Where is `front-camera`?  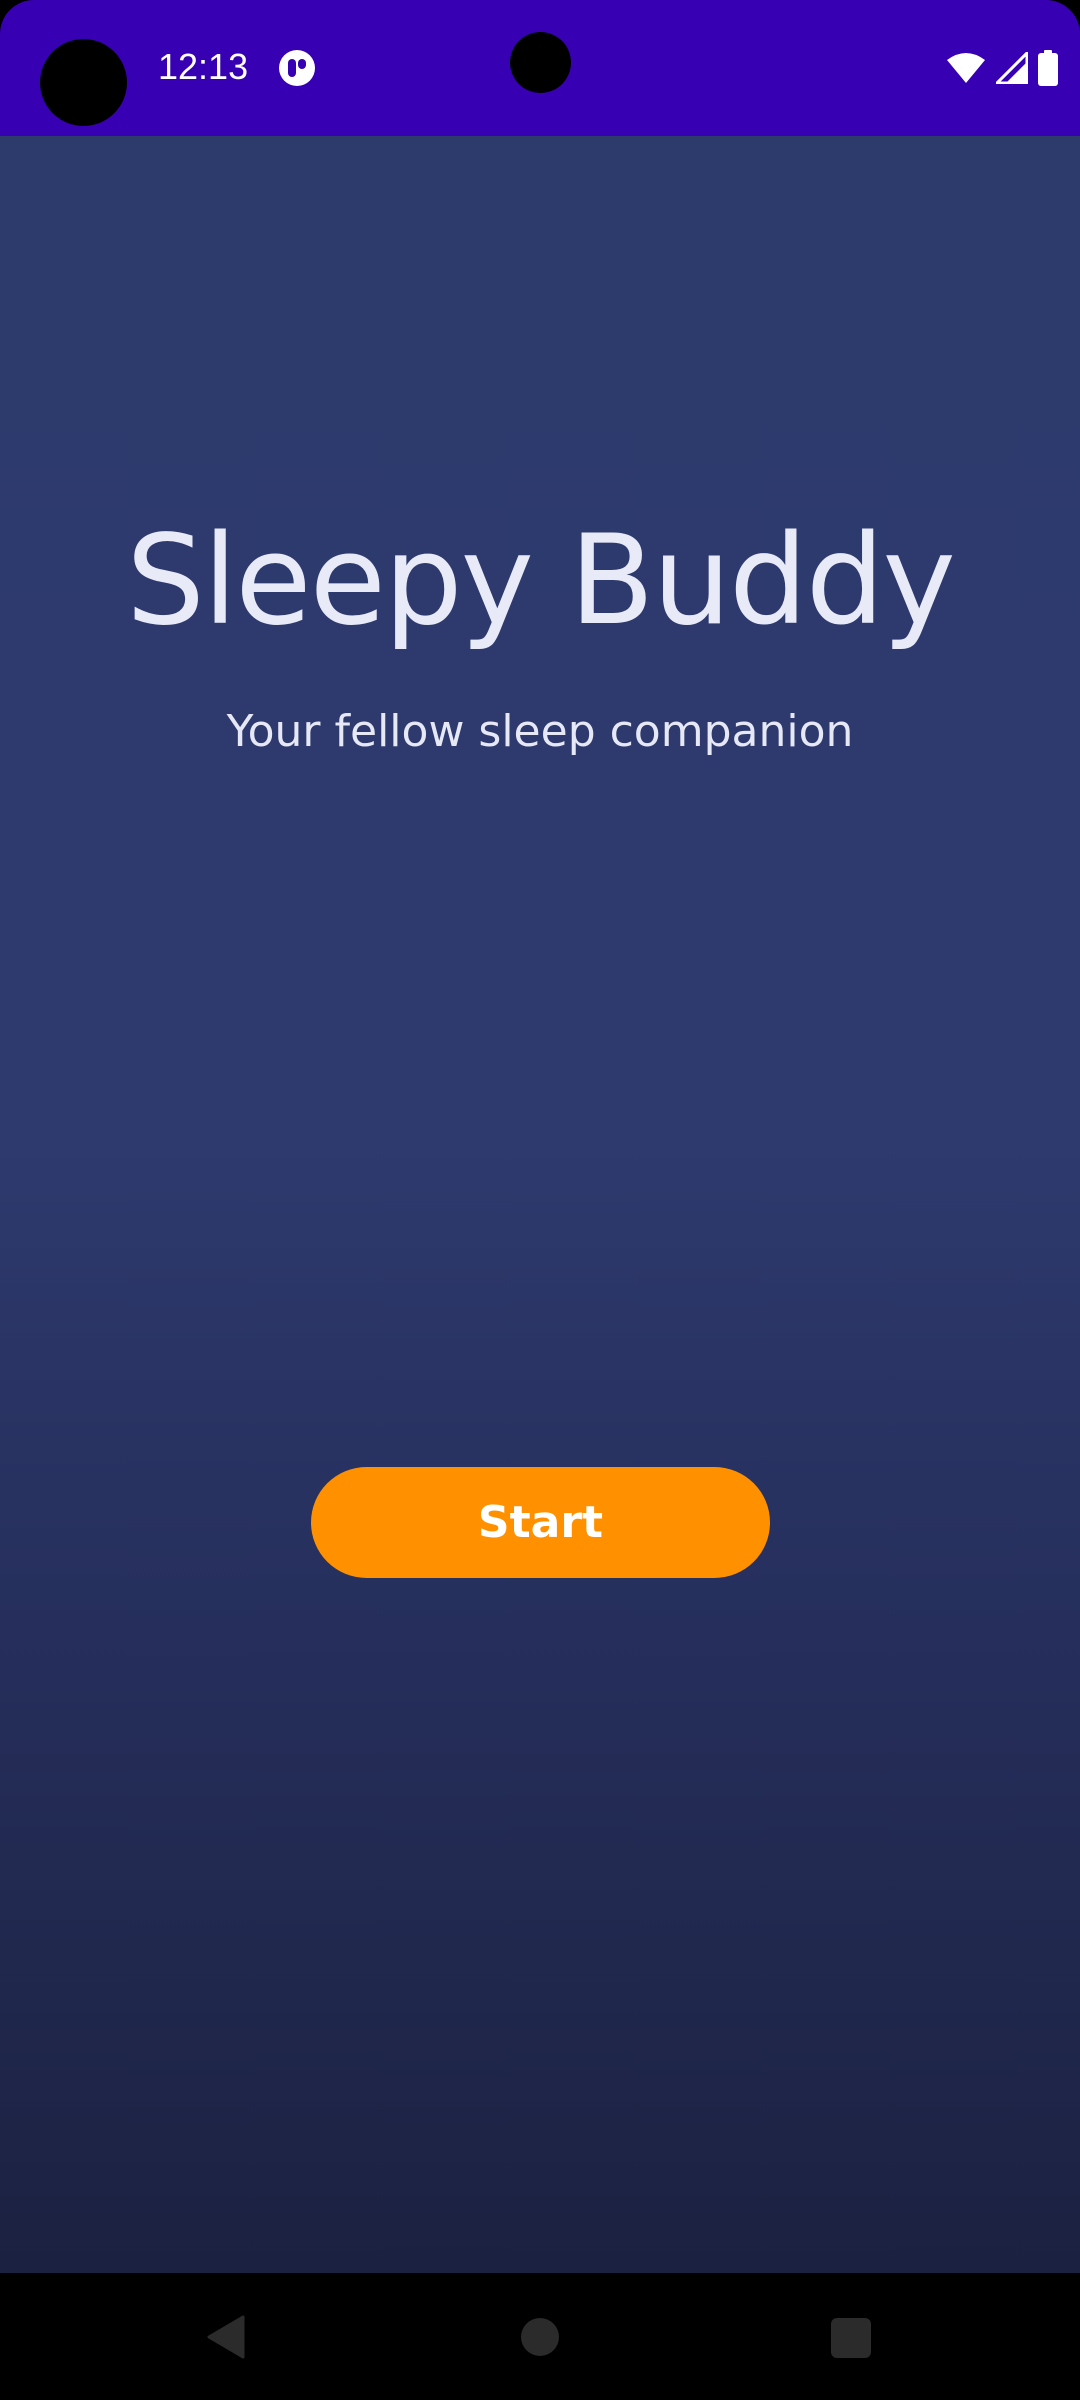 front-camera is located at coordinates (540, 62).